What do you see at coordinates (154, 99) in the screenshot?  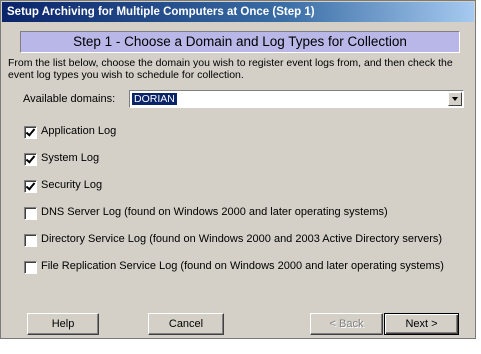 I see `domain-selected-value: DORIAN` at bounding box center [154, 99].